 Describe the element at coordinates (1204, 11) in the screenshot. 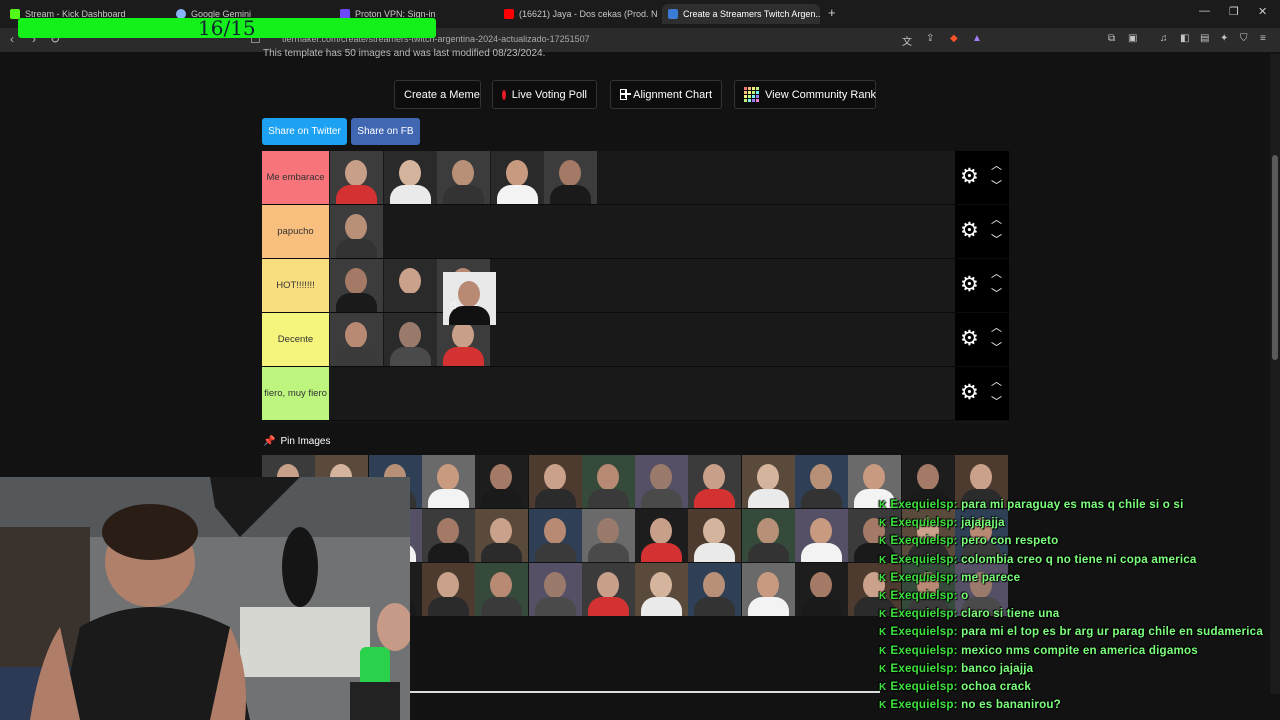

I see `minimize-icon: —` at that location.